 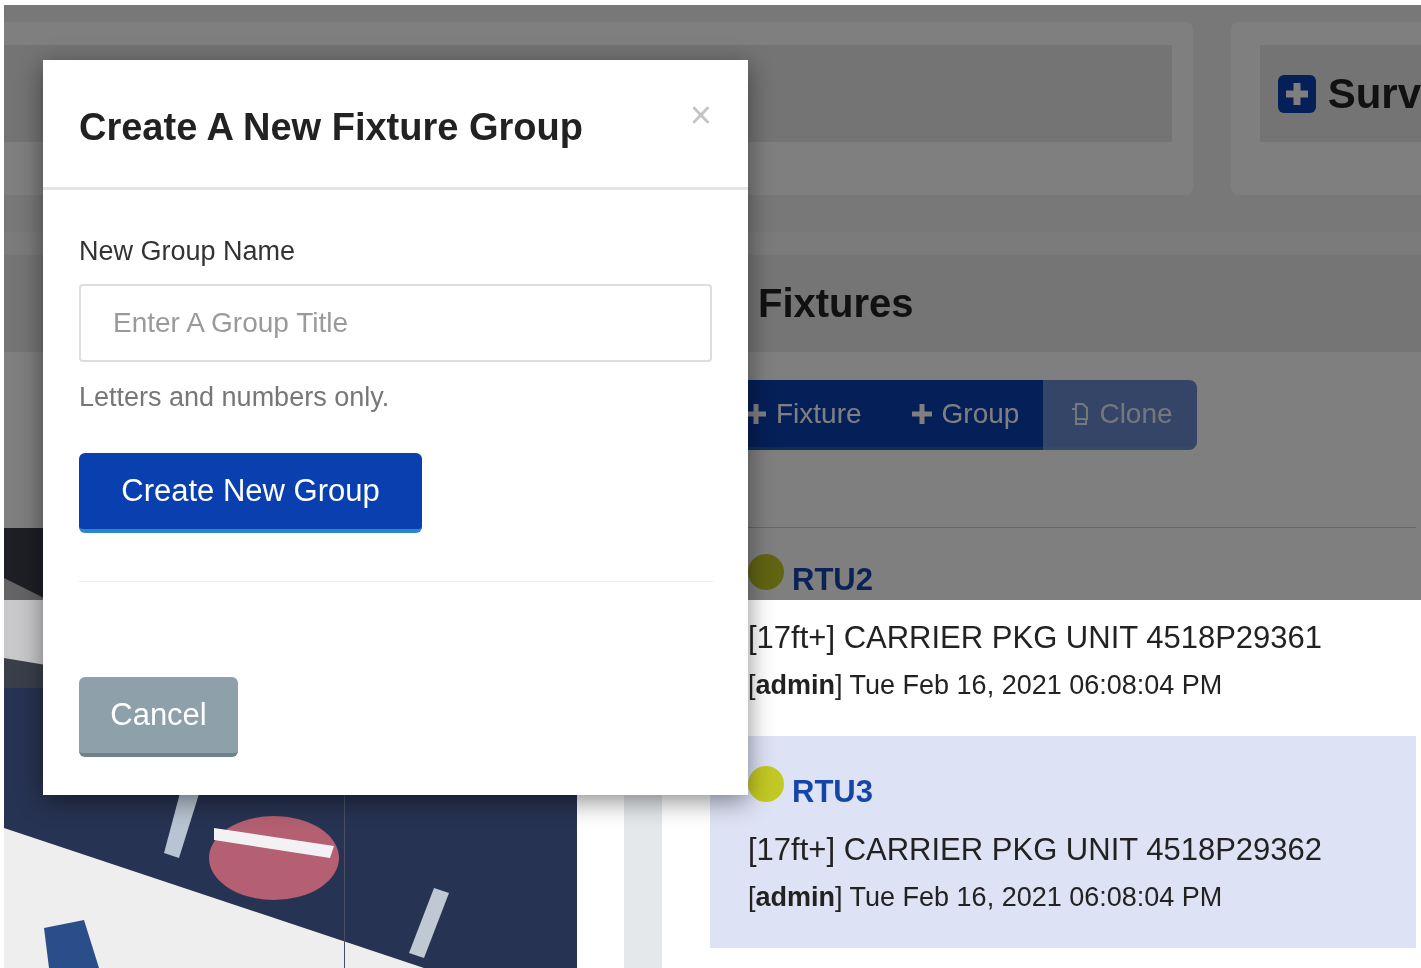 I want to click on plus-icon, so click(x=921, y=413).